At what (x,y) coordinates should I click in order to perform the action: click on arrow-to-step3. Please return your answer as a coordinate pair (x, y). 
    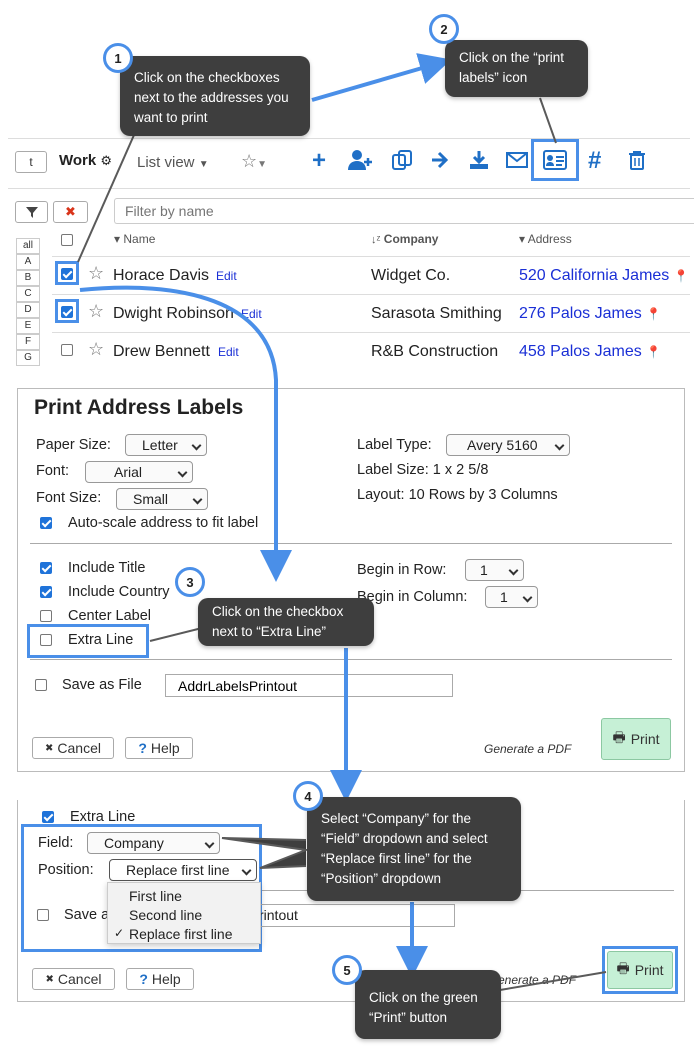
    Looking at the image, I should click on (185, 433).